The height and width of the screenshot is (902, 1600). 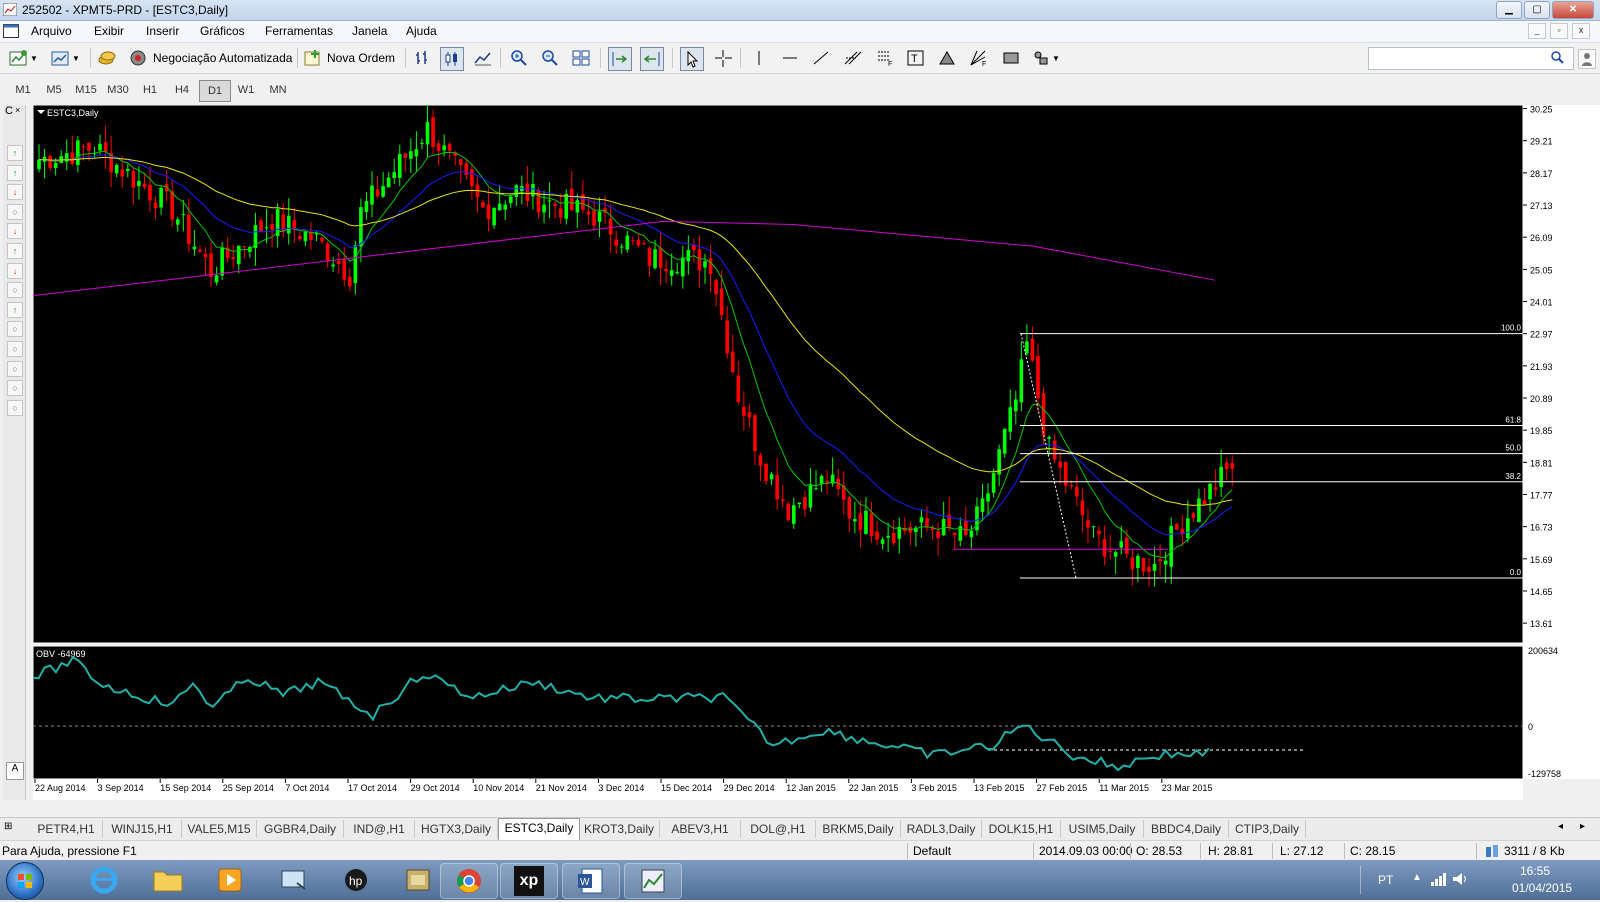 I want to click on new-chart-button: ▼, so click(x=23, y=58).